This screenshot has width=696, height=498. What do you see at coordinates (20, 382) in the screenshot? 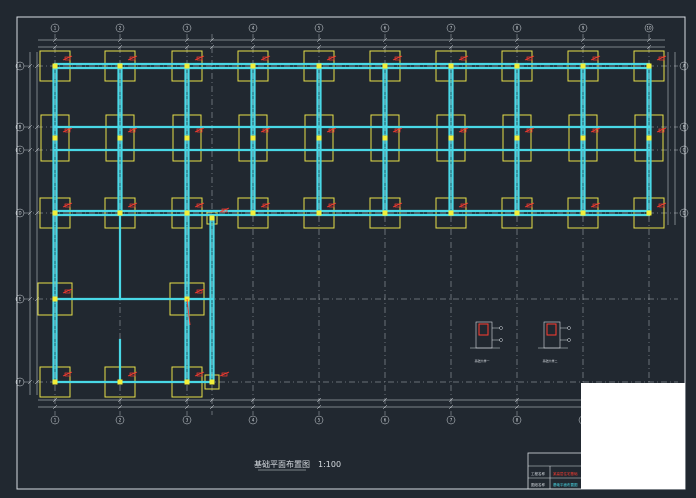
I see `row-axis-label: F` at bounding box center [20, 382].